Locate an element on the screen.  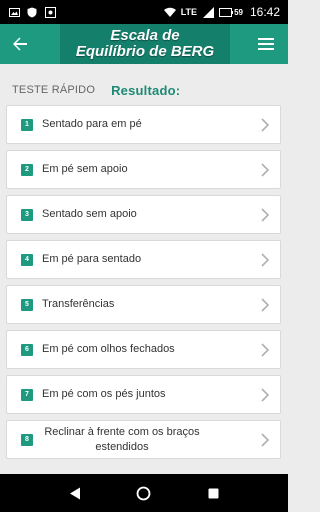
item-label: Transferências is located at coordinates (78, 304).